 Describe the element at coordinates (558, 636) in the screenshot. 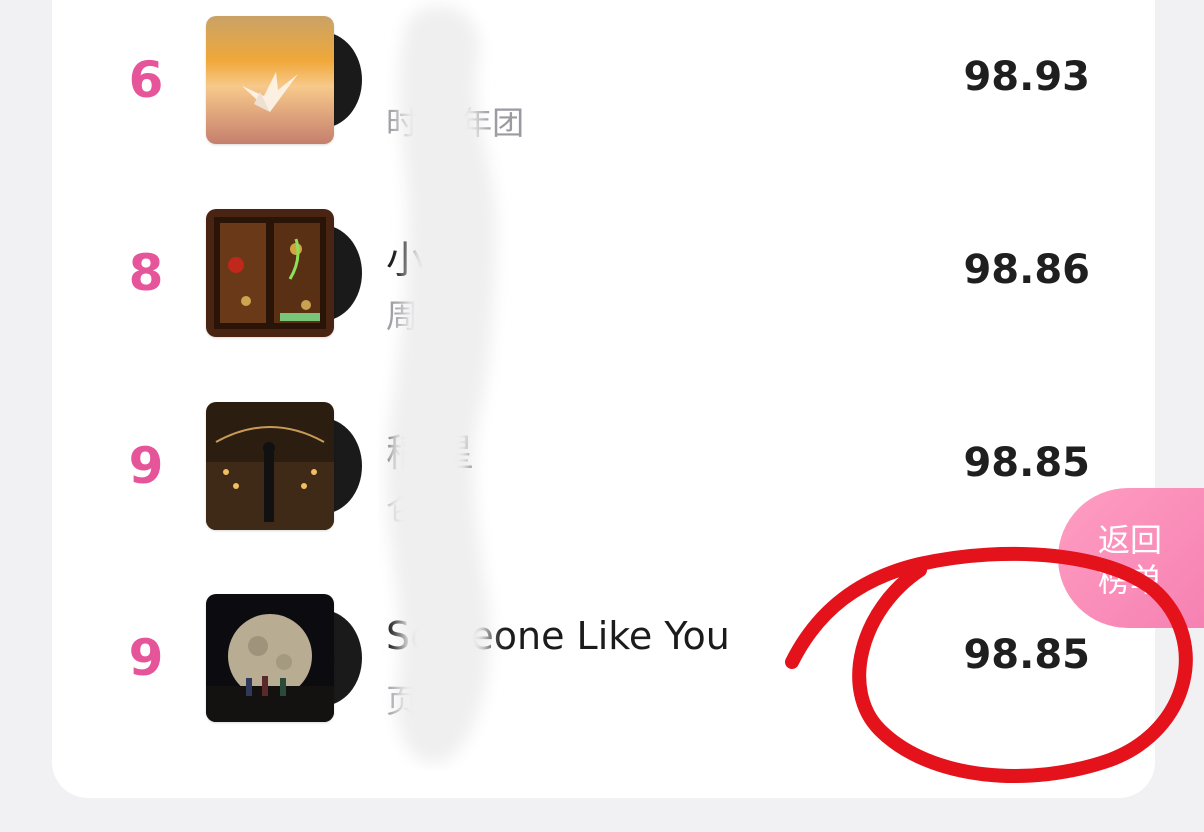

I see `song-title: Someone Like You` at that location.